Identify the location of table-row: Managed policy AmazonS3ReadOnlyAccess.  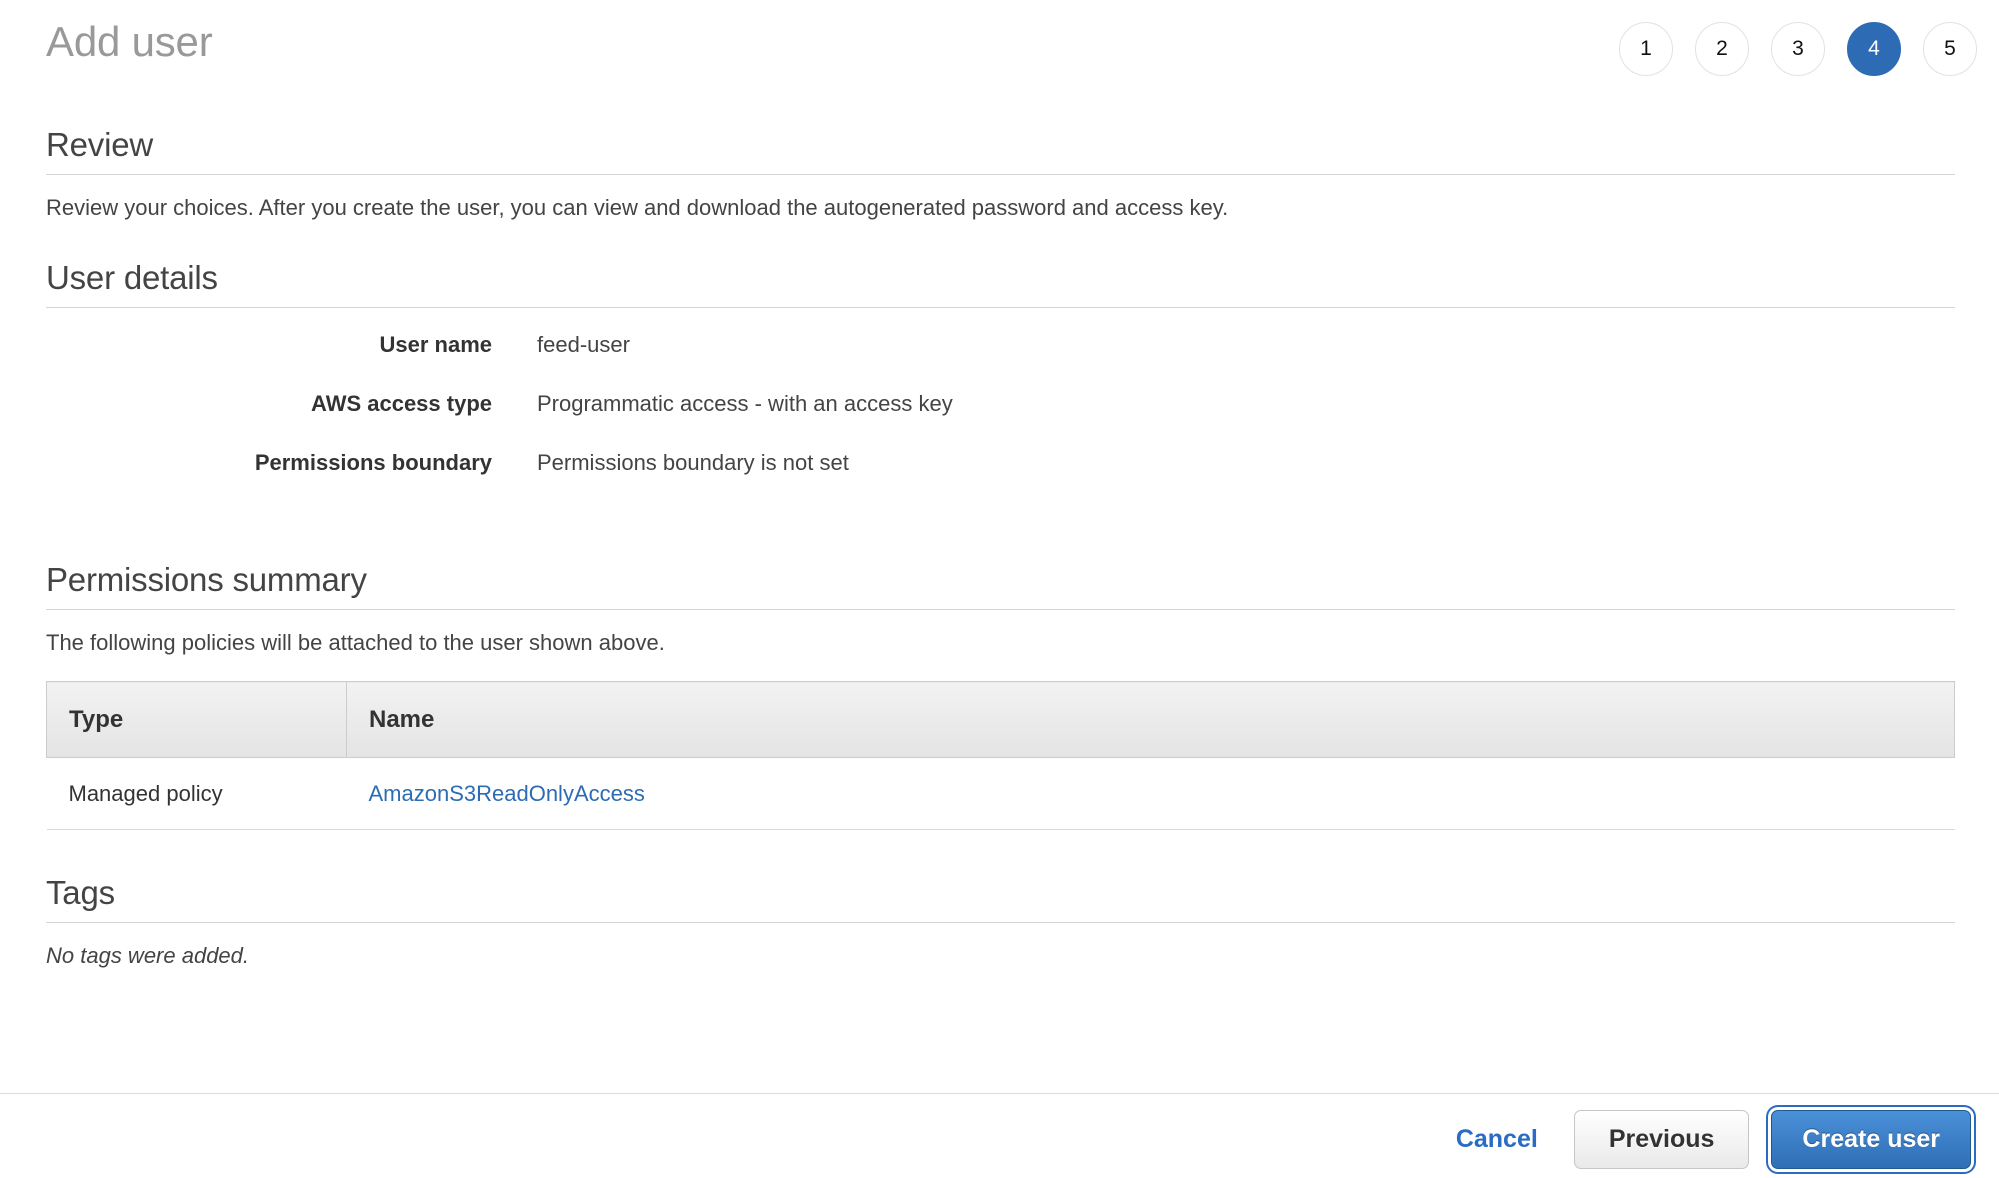
(1000, 794).